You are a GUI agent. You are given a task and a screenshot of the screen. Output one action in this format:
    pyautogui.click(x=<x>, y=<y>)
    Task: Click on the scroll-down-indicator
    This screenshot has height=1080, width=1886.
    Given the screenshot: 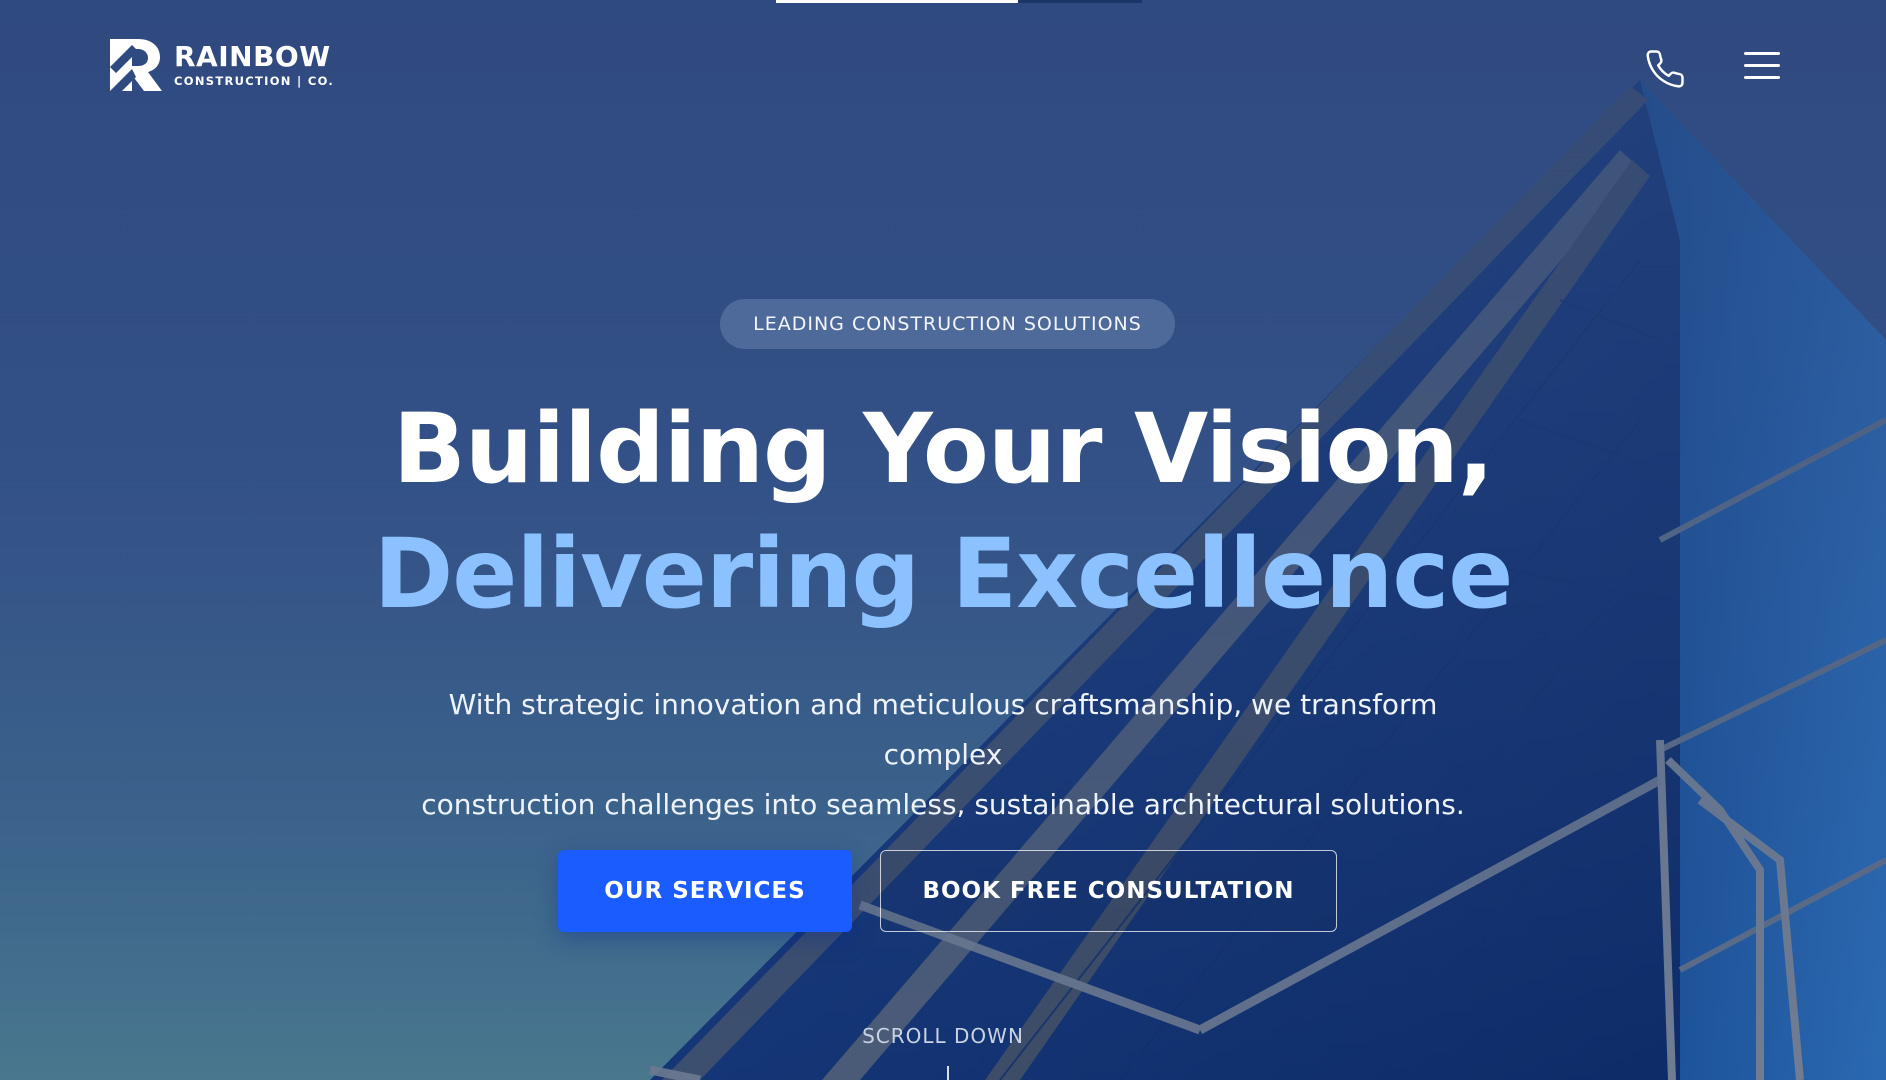 What is the action you would take?
    pyautogui.click(x=948, y=1073)
    